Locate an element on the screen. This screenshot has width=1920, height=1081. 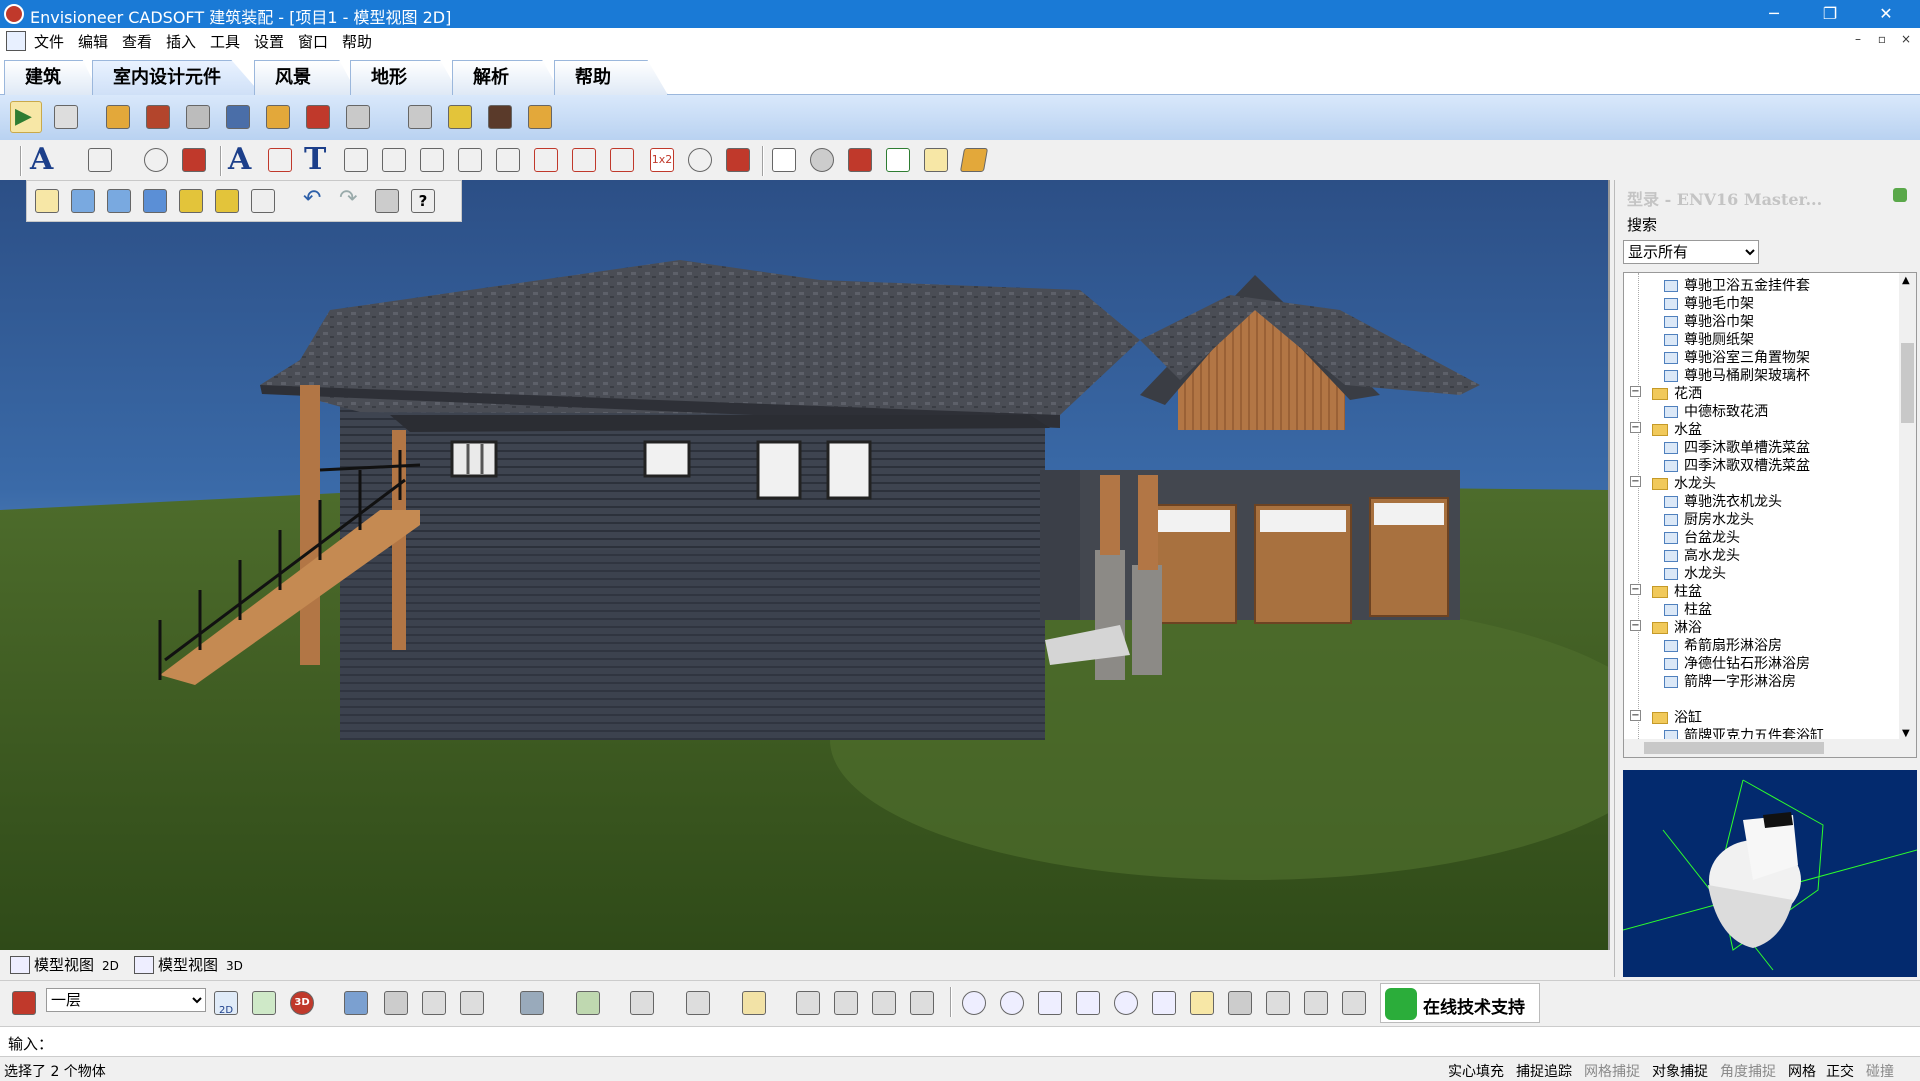
snap-settings-button is located at coordinates (898, 160).